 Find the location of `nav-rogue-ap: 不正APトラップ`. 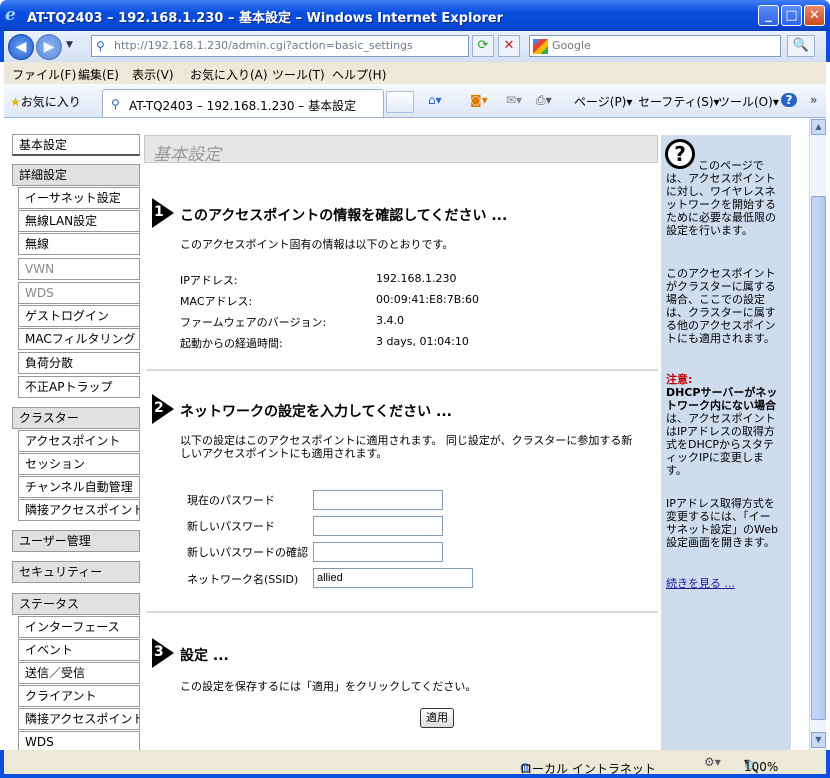

nav-rogue-ap: 不正APトラップ is located at coordinates (79, 387).